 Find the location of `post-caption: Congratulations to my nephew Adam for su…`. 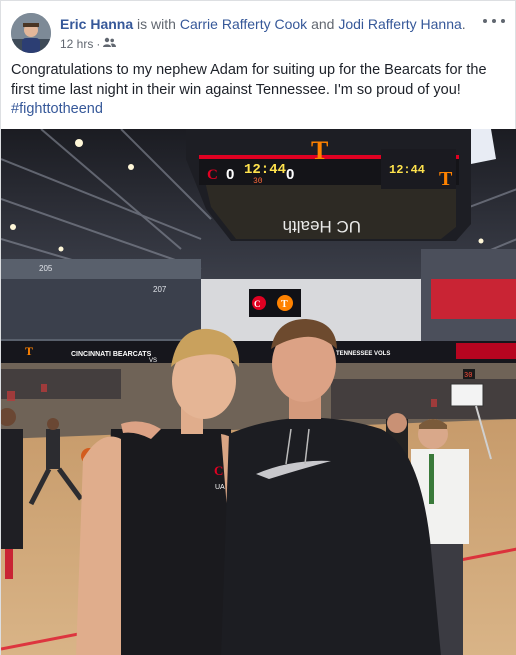

post-caption: Congratulations to my nephew Adam for su… is located at coordinates (256, 90).